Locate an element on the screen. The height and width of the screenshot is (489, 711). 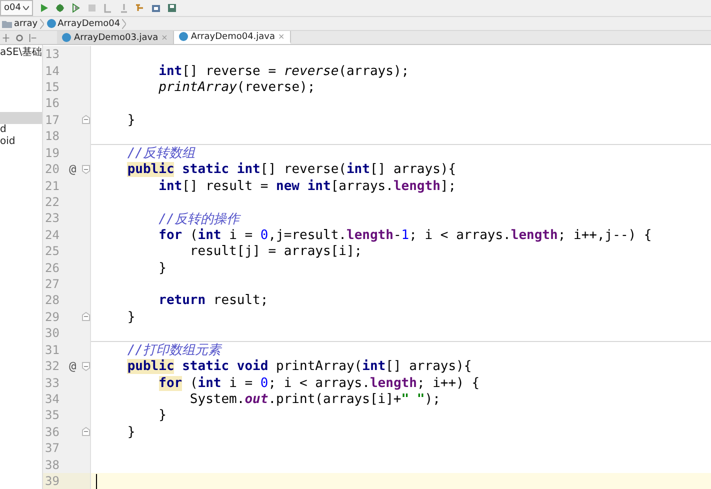
code-line: int[] reverse = reverse(arrays); is located at coordinates (284, 71).